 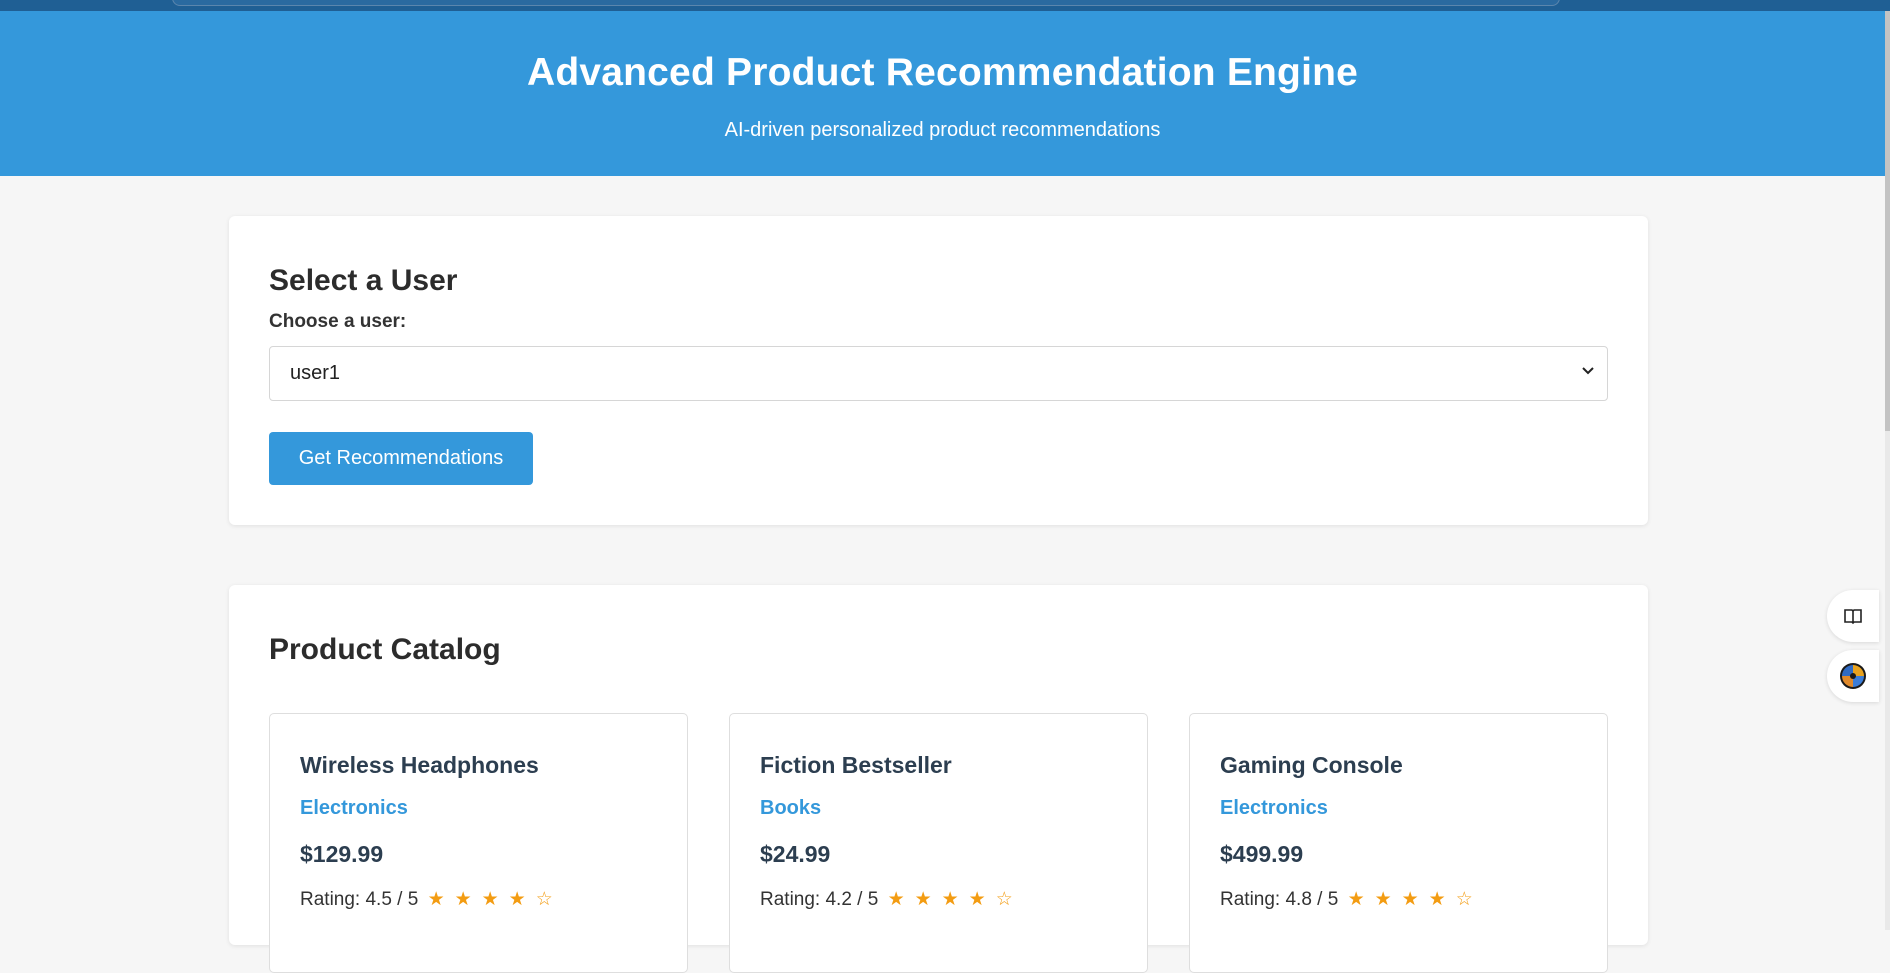 What do you see at coordinates (338, 321) in the screenshot?
I see `choose-user-label: Choose a user:` at bounding box center [338, 321].